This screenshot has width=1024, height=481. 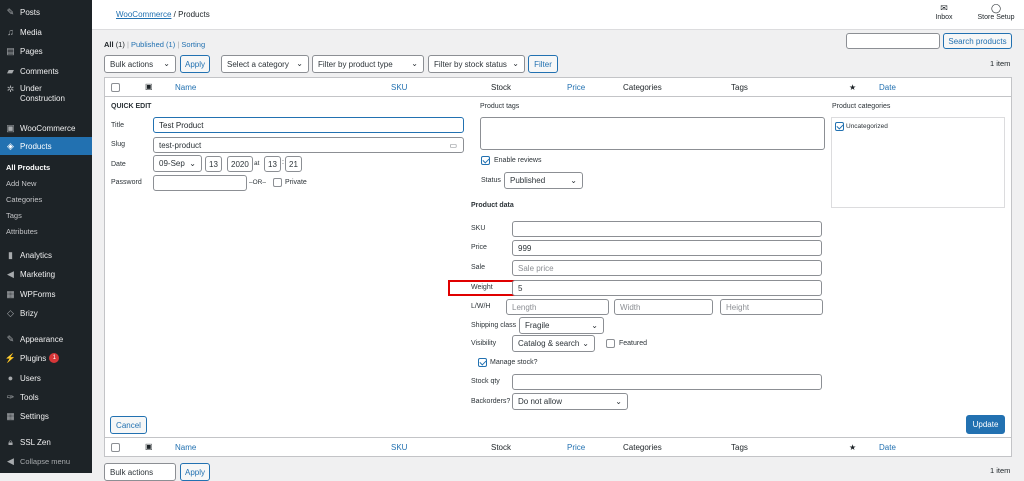 What do you see at coordinates (10, 145) in the screenshot?
I see `products-icon: ◈` at bounding box center [10, 145].